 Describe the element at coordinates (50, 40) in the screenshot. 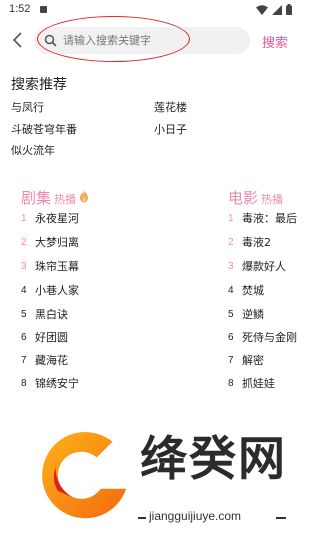

I see `search-icon` at that location.